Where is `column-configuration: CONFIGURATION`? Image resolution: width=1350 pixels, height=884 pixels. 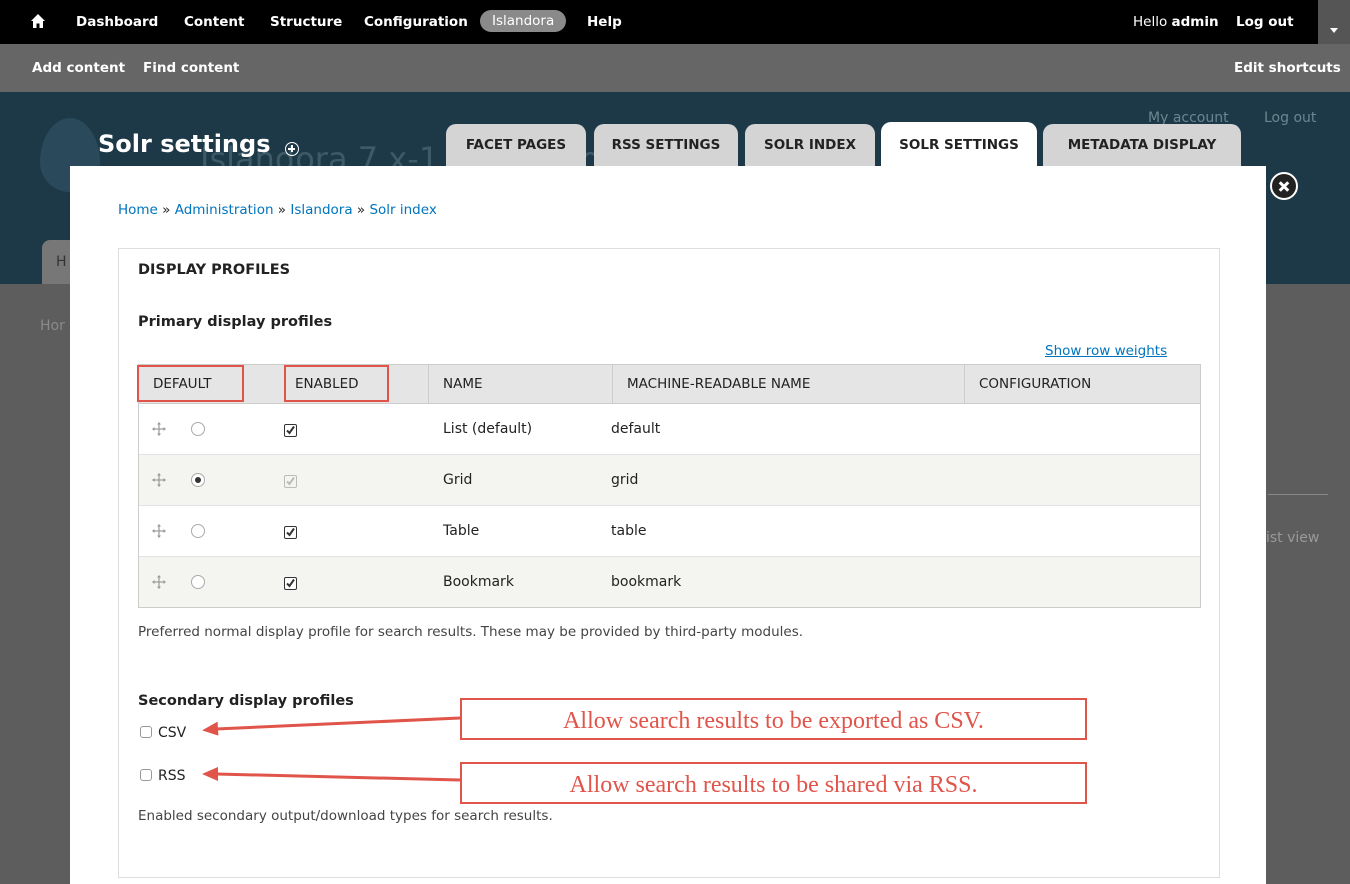 column-configuration: CONFIGURATION is located at coordinates (1082, 384).